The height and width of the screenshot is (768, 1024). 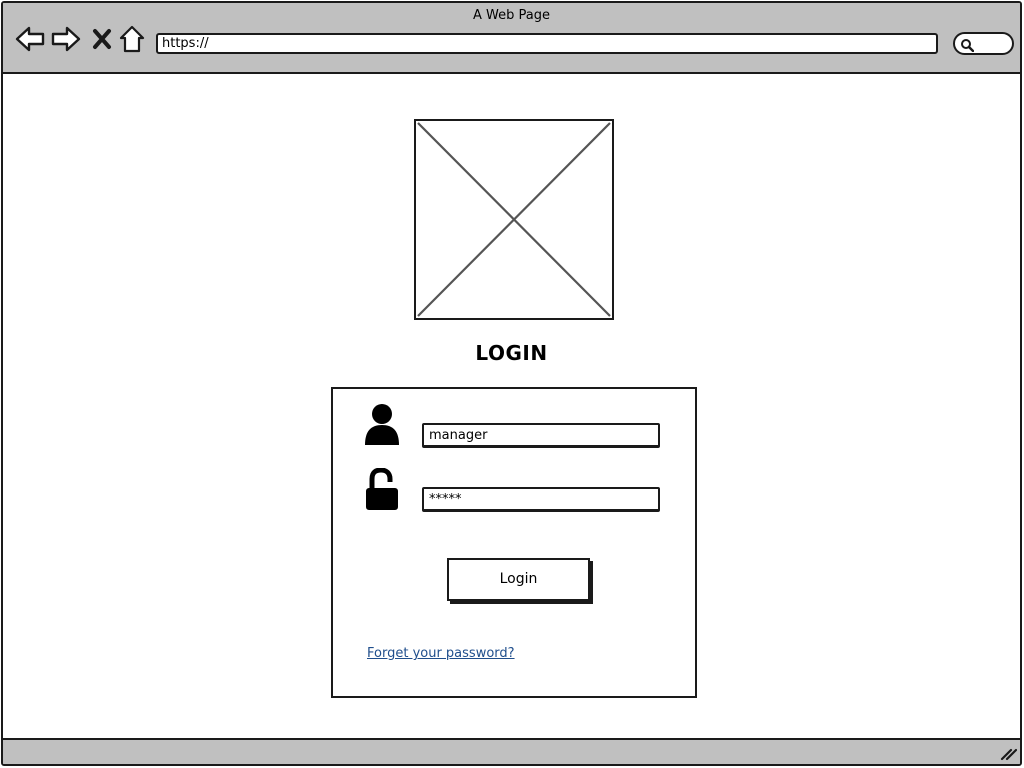 I want to click on back-button, so click(x=30, y=39).